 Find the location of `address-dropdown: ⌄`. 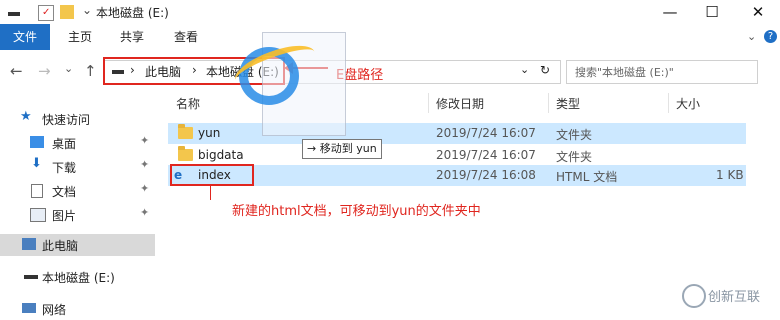

address-dropdown: ⌄ is located at coordinates (524, 69).